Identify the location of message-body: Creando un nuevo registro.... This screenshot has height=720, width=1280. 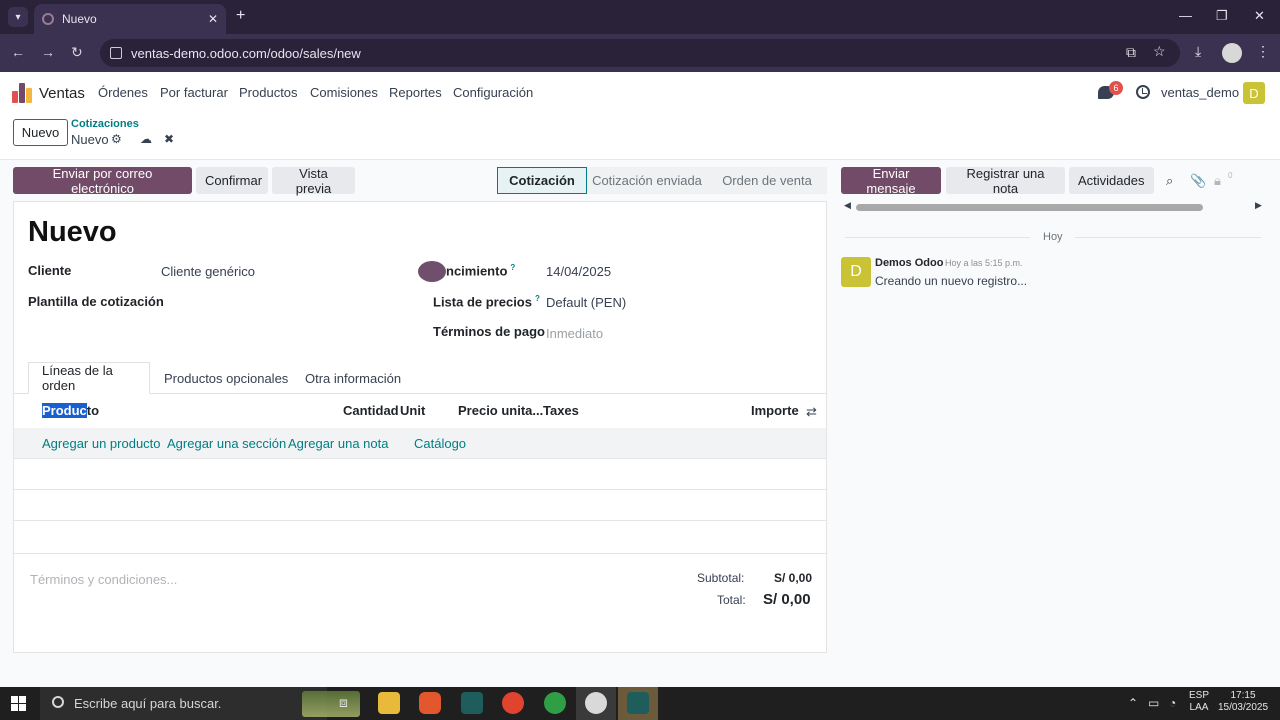
(951, 281).